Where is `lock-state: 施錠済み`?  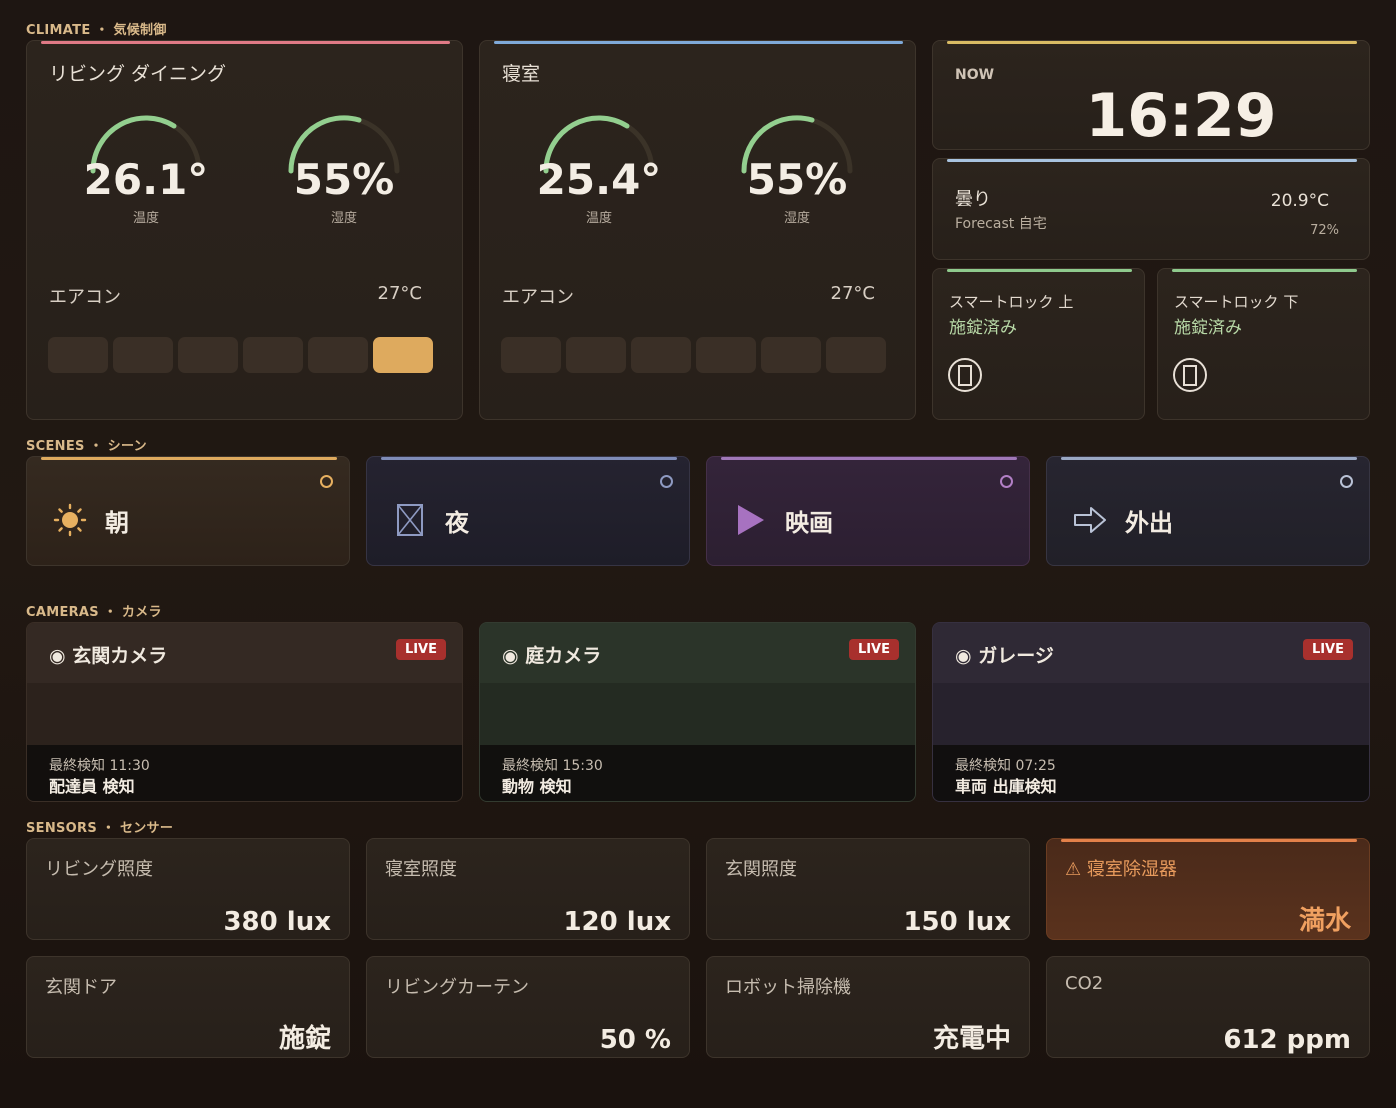 lock-state: 施錠済み is located at coordinates (983, 328).